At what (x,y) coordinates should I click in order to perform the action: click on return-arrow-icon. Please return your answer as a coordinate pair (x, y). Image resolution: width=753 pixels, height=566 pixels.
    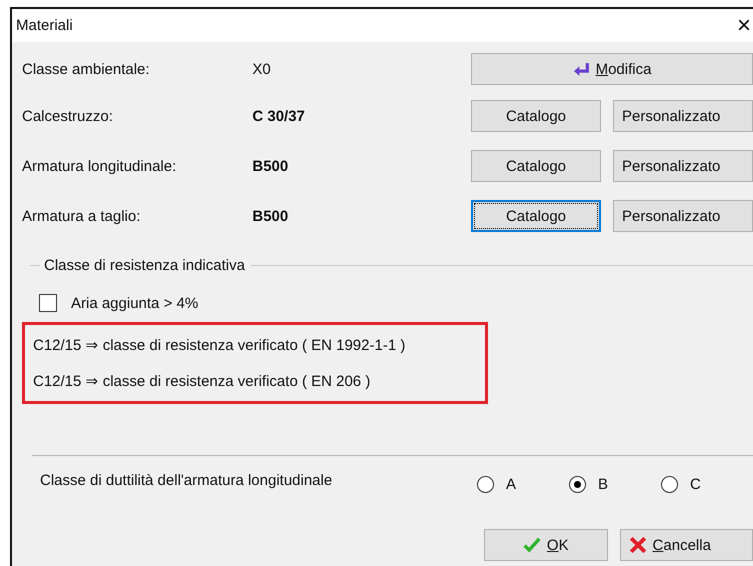
    Looking at the image, I should click on (581, 69).